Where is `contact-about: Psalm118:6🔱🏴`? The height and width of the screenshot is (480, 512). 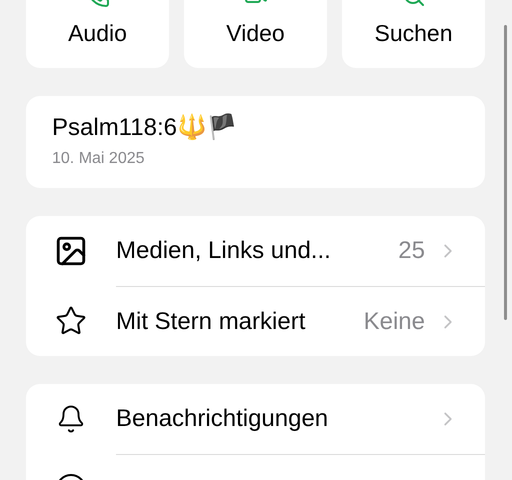
contact-about: Psalm118:6🔱🏴 is located at coordinates (145, 128).